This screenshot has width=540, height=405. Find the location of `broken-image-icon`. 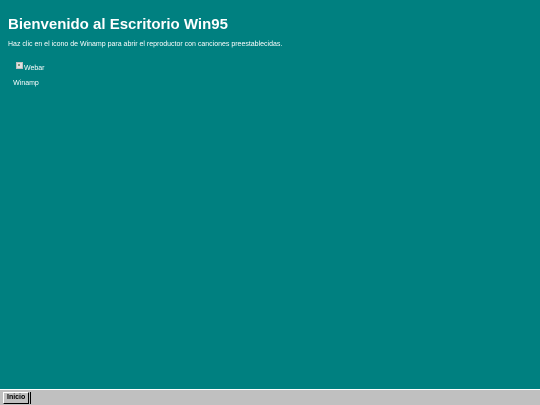

broken-image-icon is located at coordinates (19, 65).